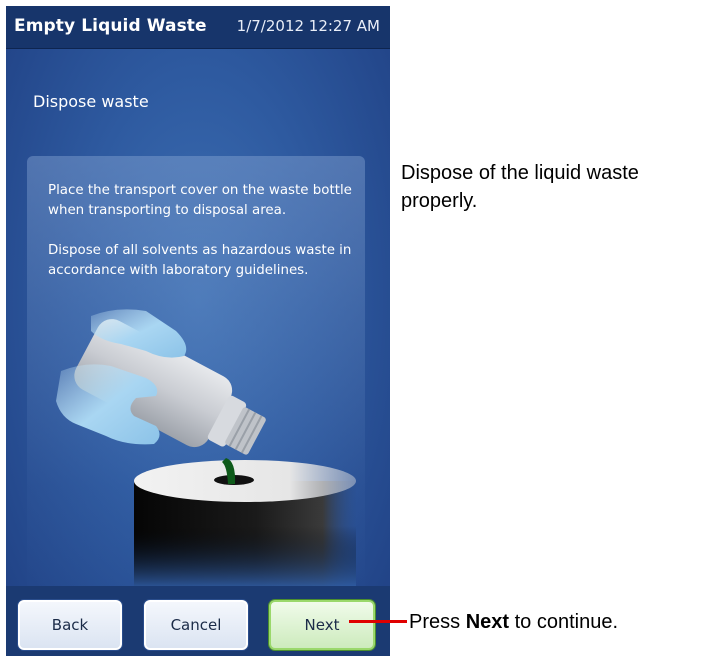 The height and width of the screenshot is (658, 711). I want to click on next-callout: Press Next to continue., so click(513, 622).